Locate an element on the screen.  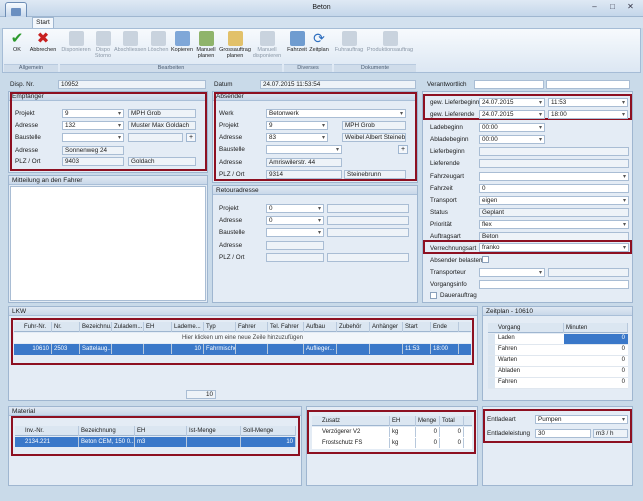
abbrechen-button: ✖ Abbrechen is located at coordinates (43, 47).